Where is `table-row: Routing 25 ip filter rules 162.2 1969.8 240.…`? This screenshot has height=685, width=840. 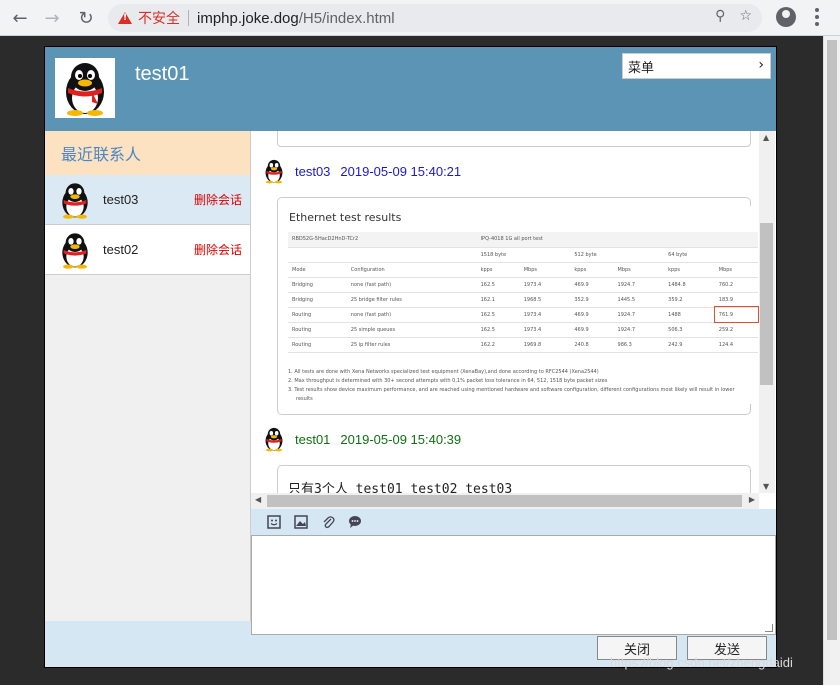 table-row: Routing 25 ip filter rules 162.2 1969.8 240.… is located at coordinates (523, 345).